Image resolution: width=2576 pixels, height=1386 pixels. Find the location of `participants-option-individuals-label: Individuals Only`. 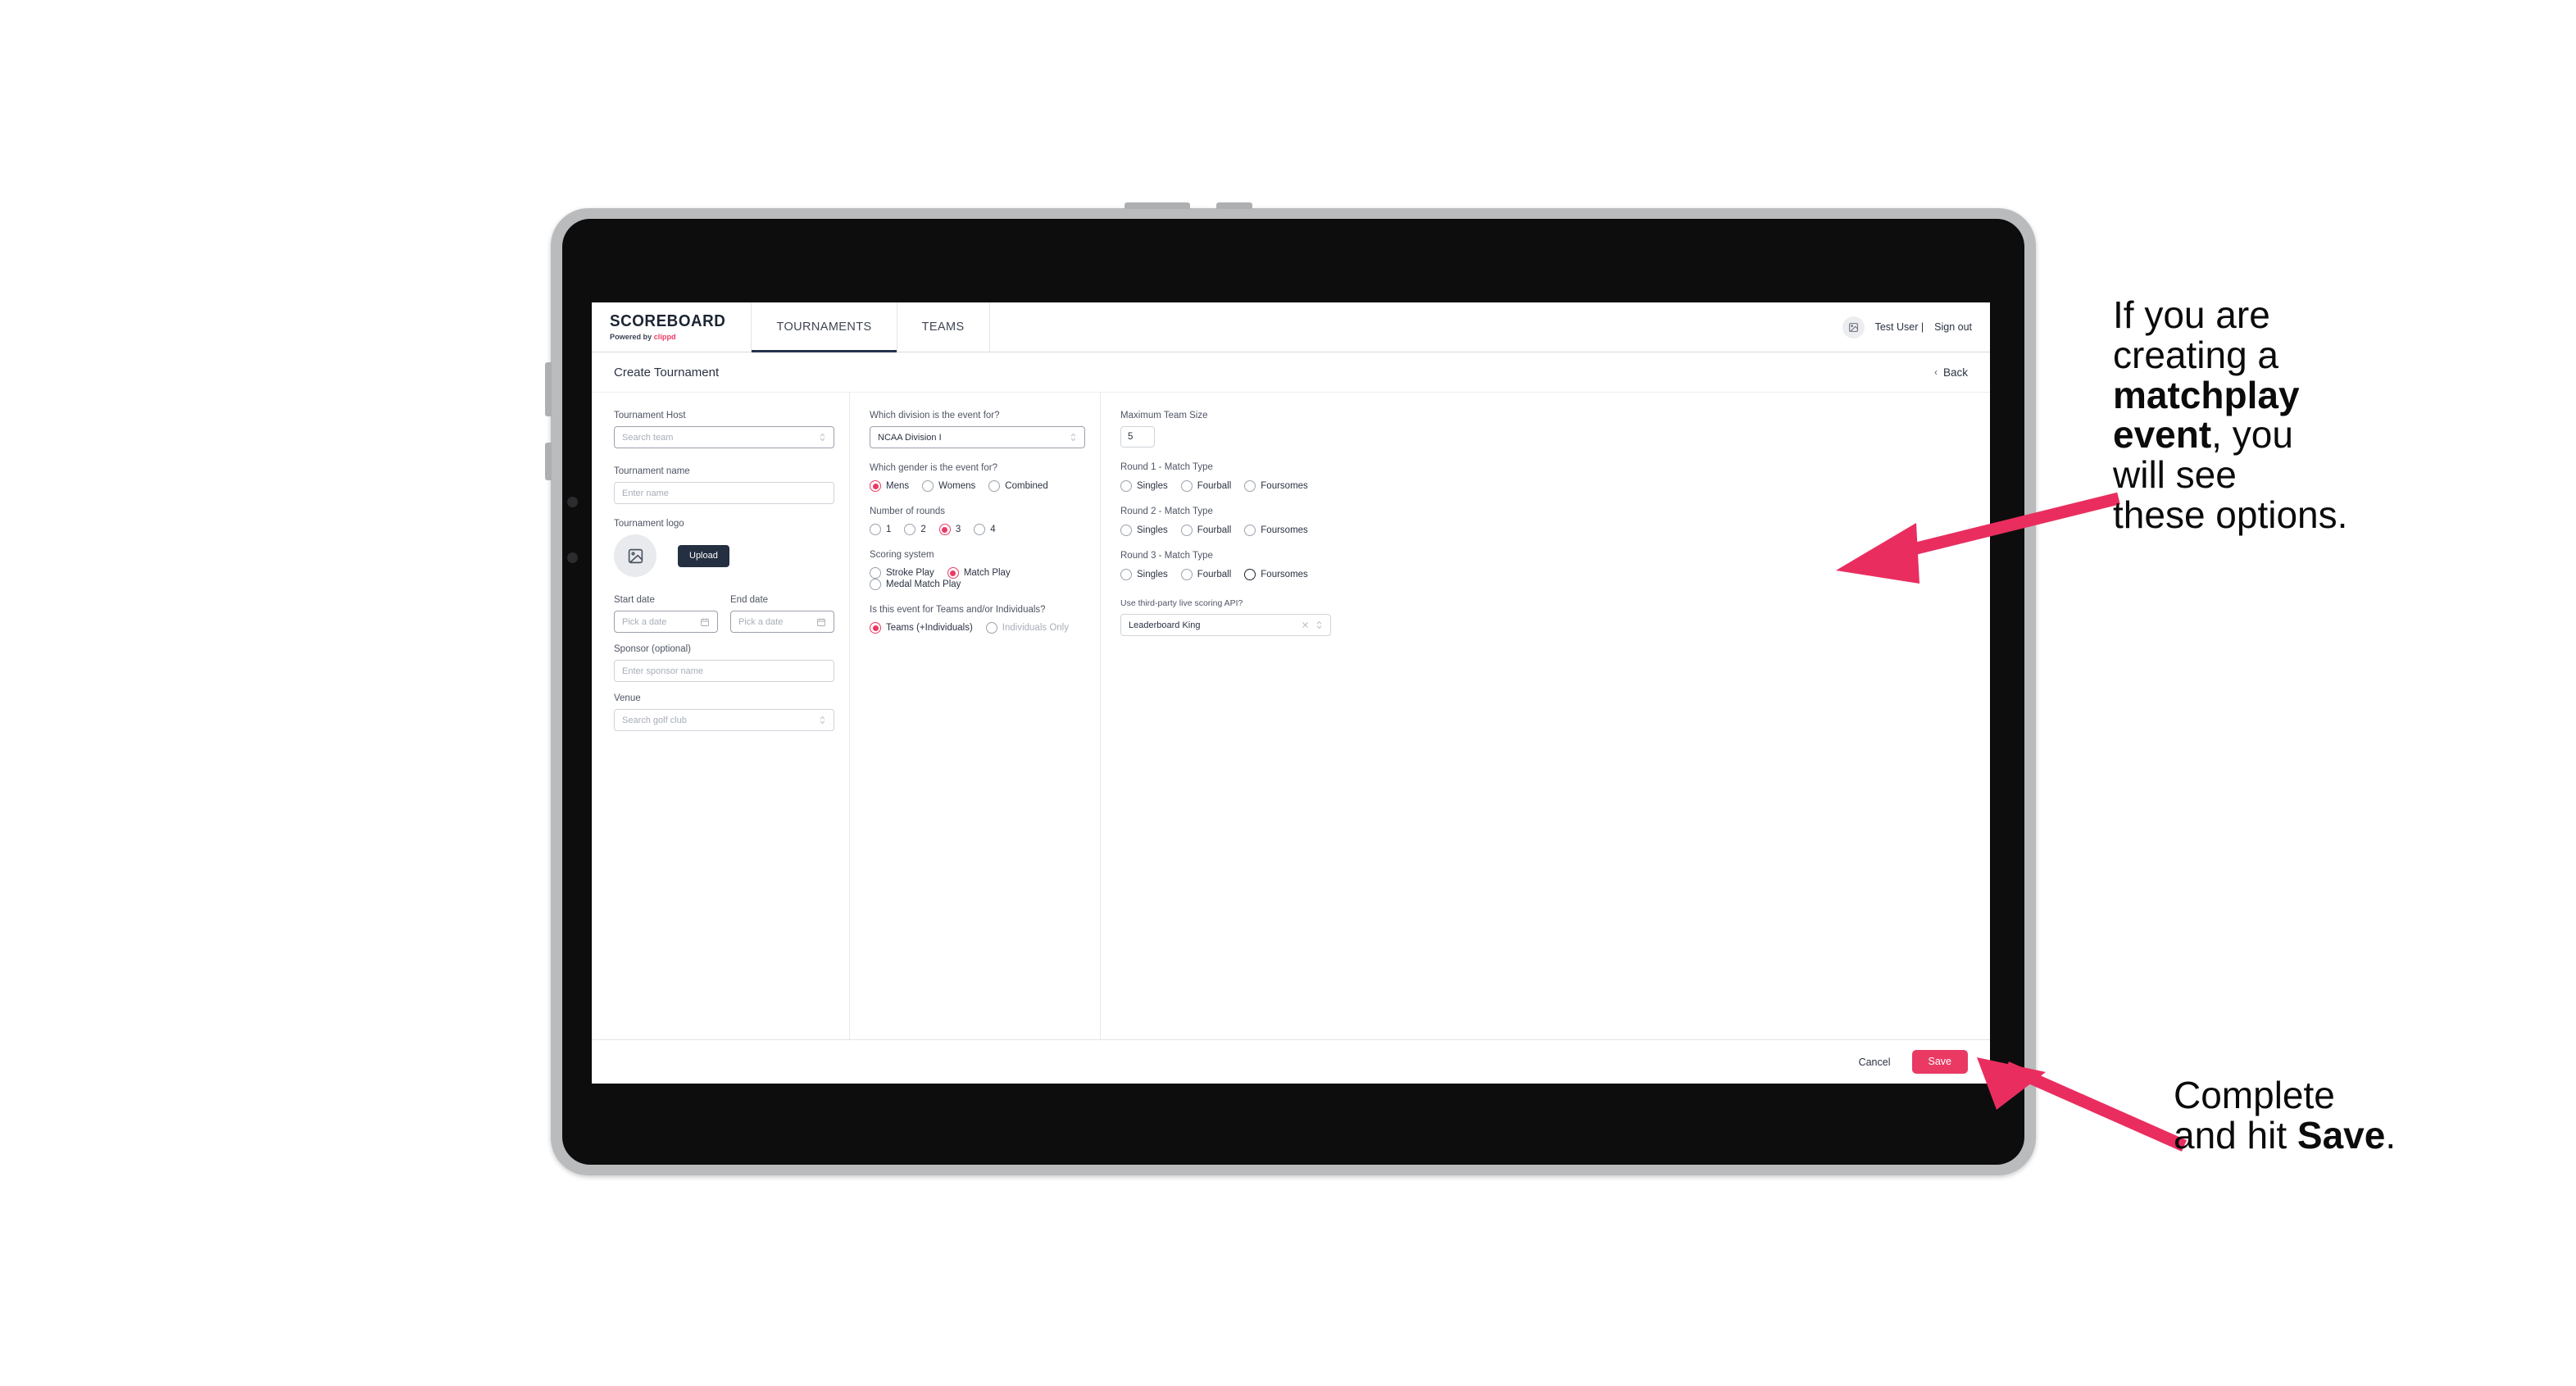

participants-option-individuals-label: Individuals Only is located at coordinates (1035, 628).